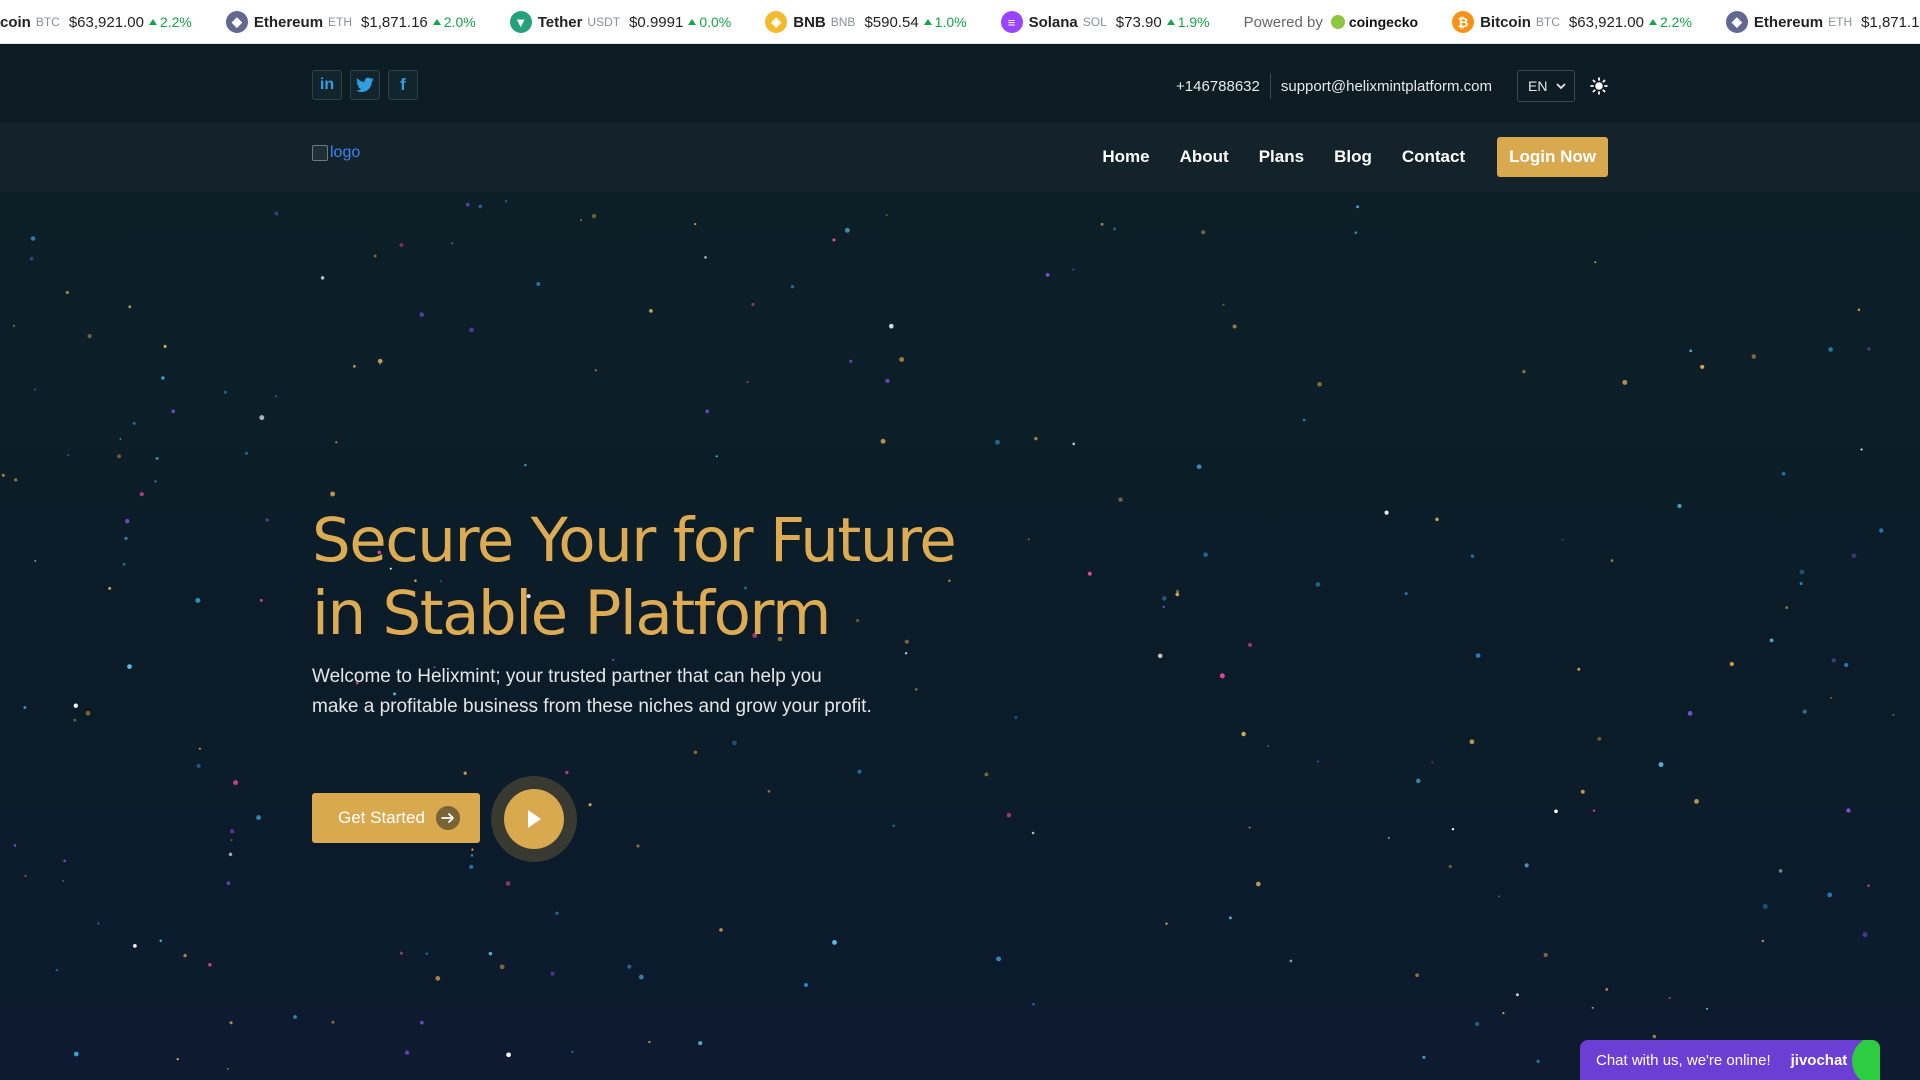 The image size is (1920, 1080). I want to click on coin-change-value: 1.0%, so click(950, 22).